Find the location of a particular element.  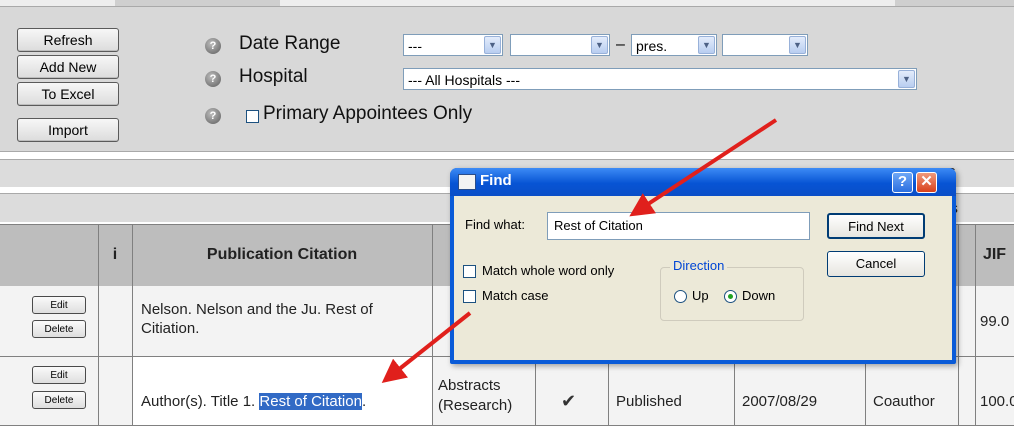

direction-down-label: Down is located at coordinates (759, 295).